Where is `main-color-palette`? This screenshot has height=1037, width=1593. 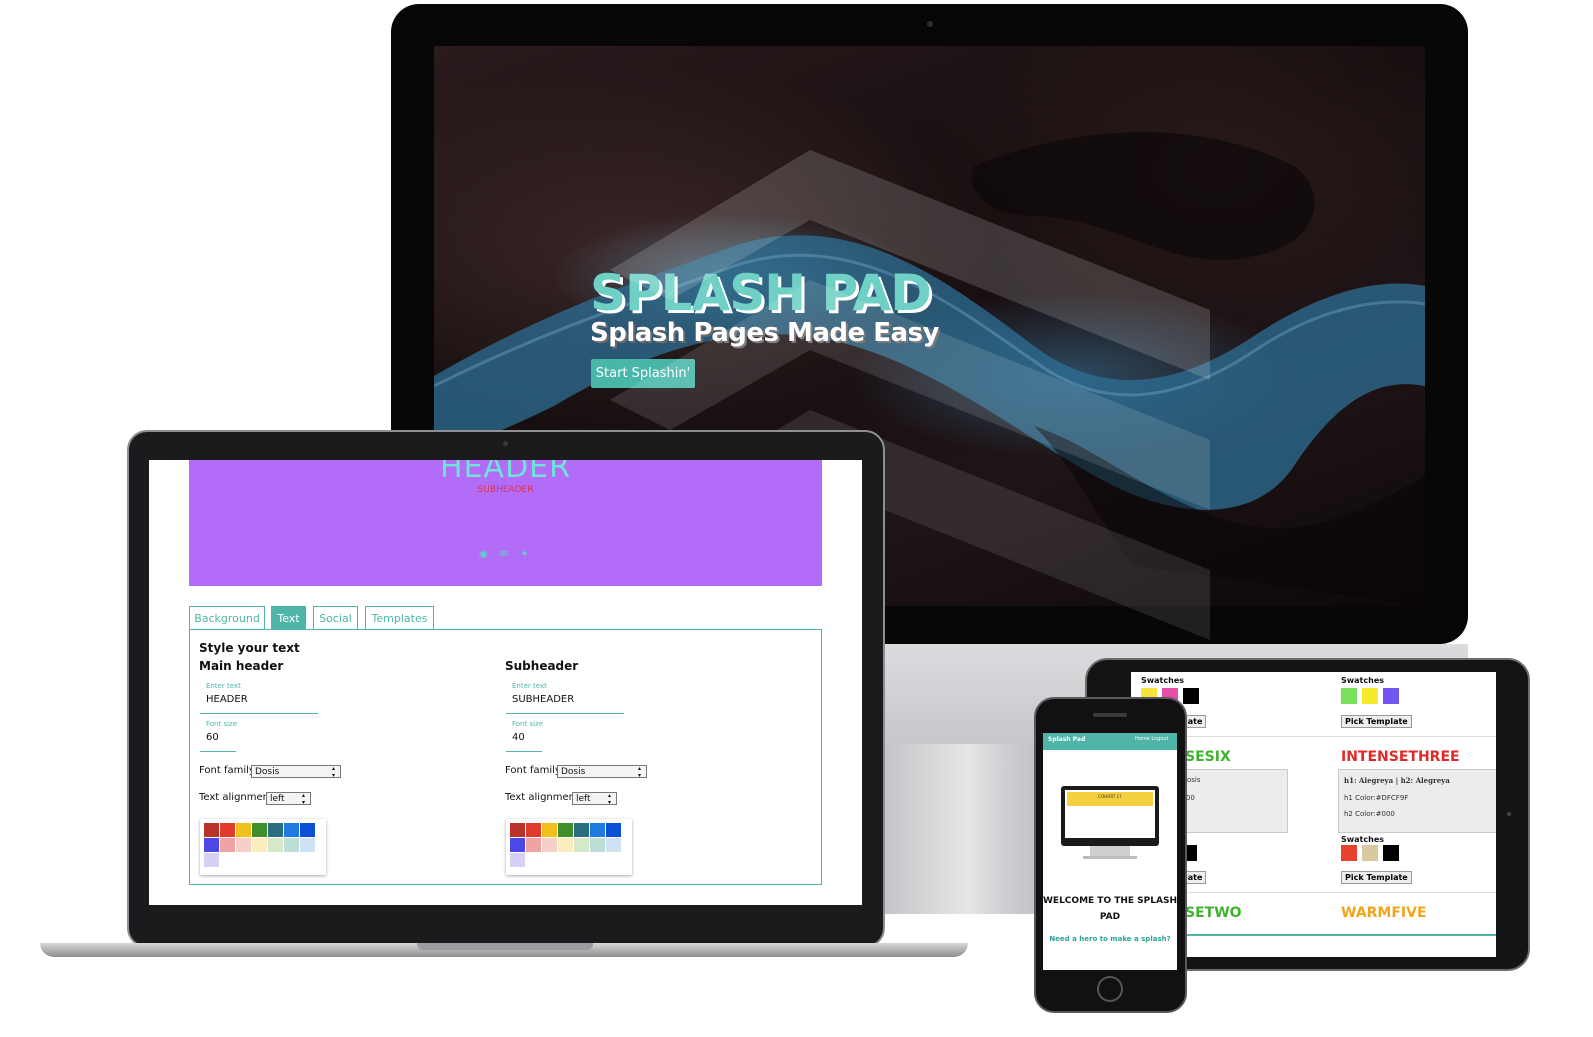
main-color-palette is located at coordinates (263, 847).